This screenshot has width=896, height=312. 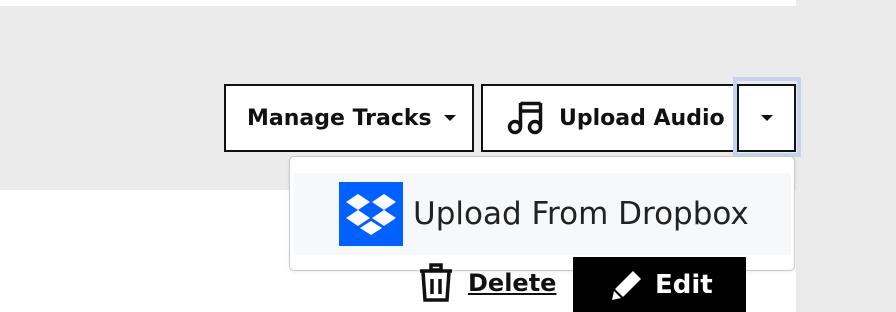 I want to click on manage-tracks-button: Manage Tracks, so click(x=349, y=118).